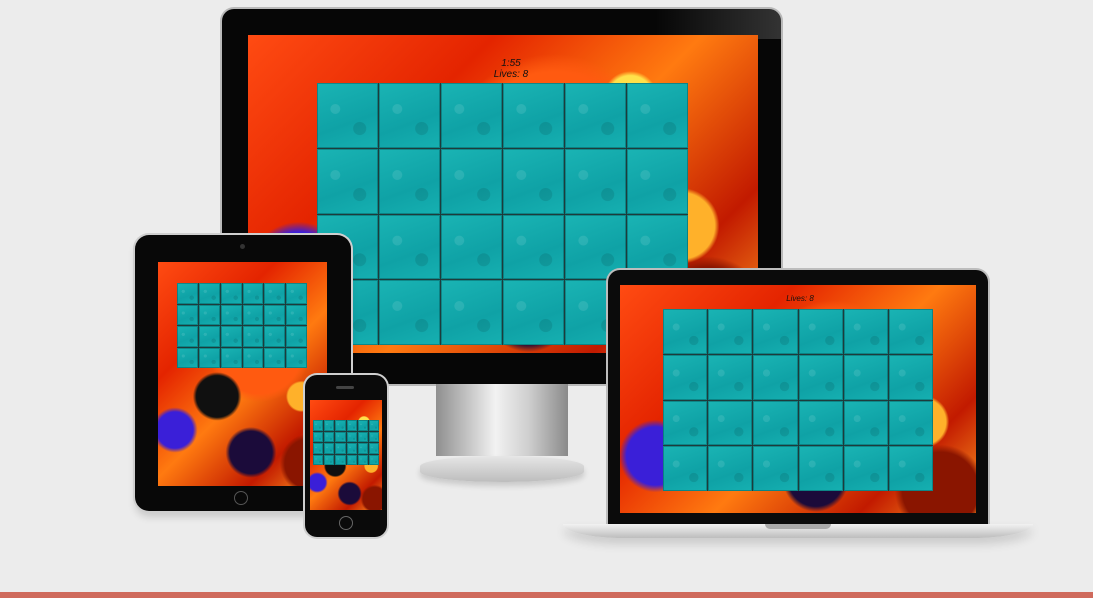 This screenshot has width=1093, height=598. Describe the element at coordinates (800, 298) in the screenshot. I see `laptop-lives-text: Lives: 8` at that location.